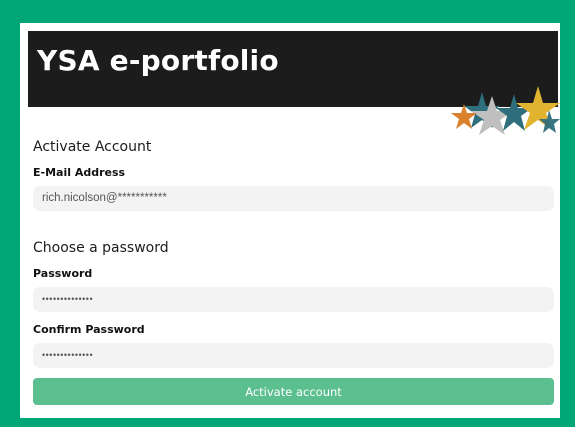 The width and height of the screenshot is (575, 427). Describe the element at coordinates (158, 60) in the screenshot. I see `app-title: YSA e-portfolio` at that location.